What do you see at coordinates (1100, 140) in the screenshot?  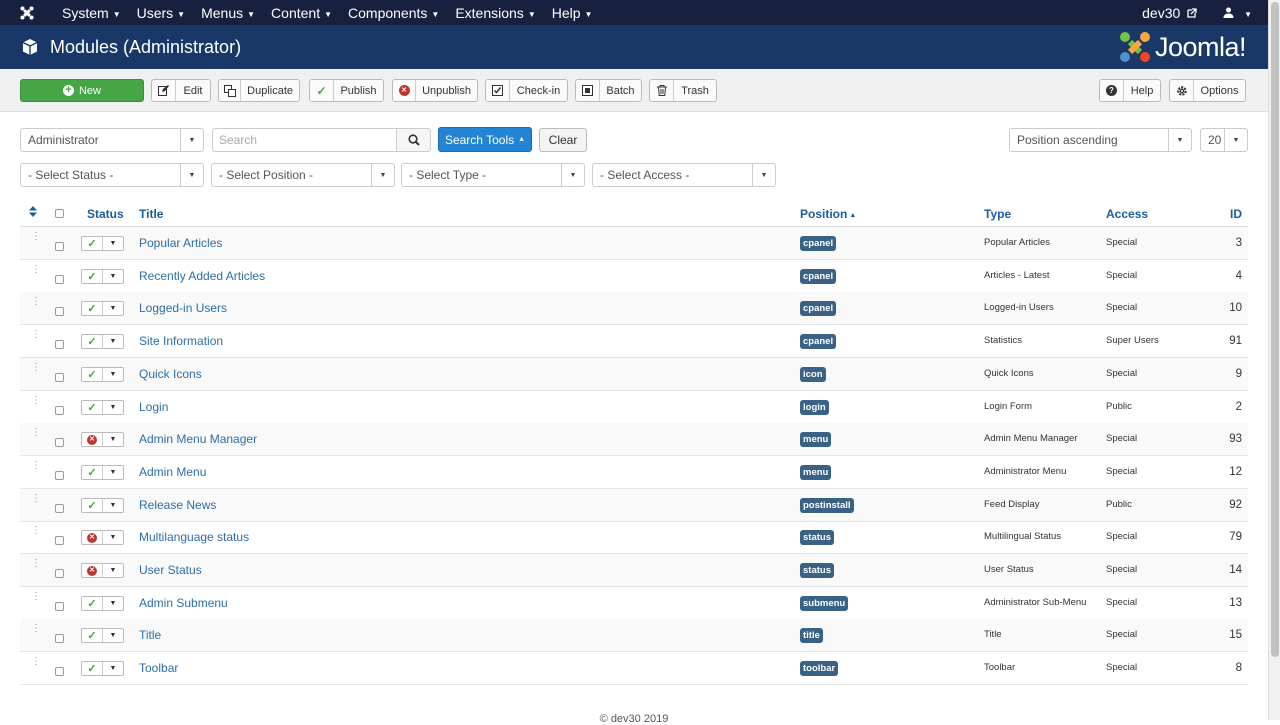 I see `ordering-select: Position ascending ▼` at bounding box center [1100, 140].